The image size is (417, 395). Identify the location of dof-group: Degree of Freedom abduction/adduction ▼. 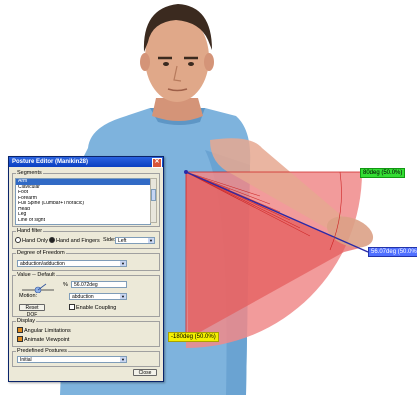
(86, 260).